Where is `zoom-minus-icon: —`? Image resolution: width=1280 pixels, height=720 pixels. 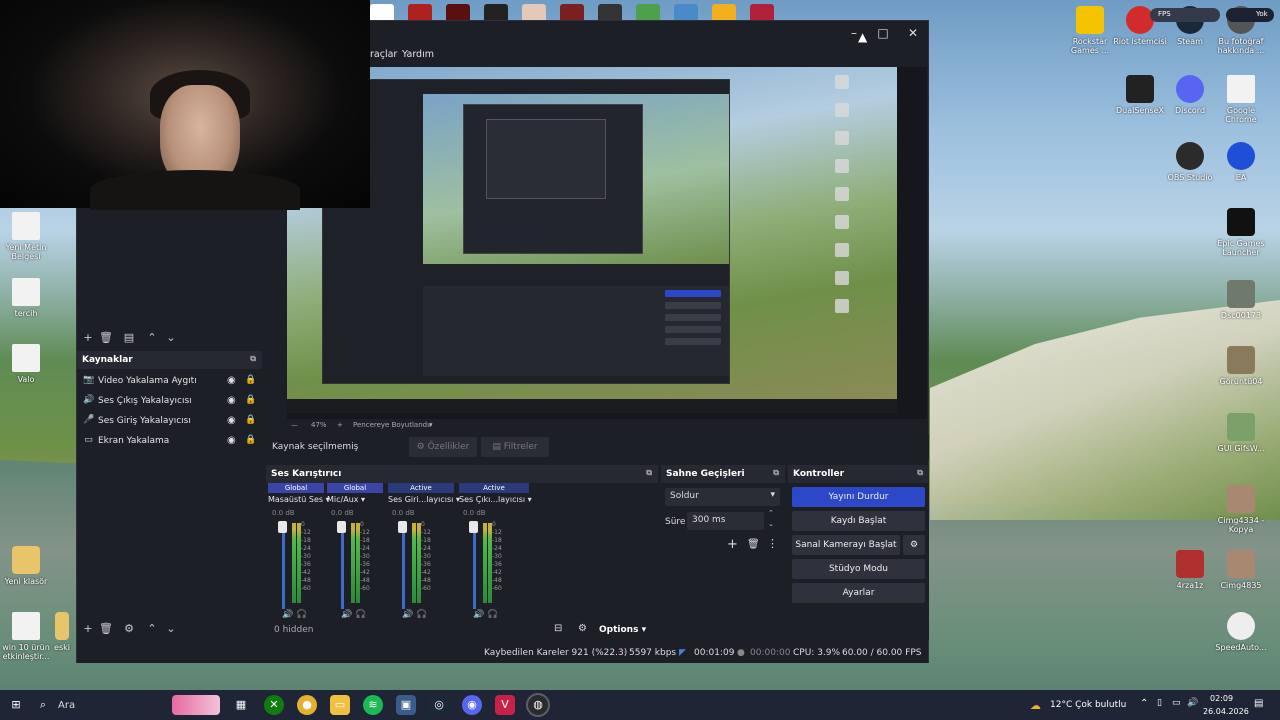
zoom-minus-icon: — is located at coordinates (294, 425).